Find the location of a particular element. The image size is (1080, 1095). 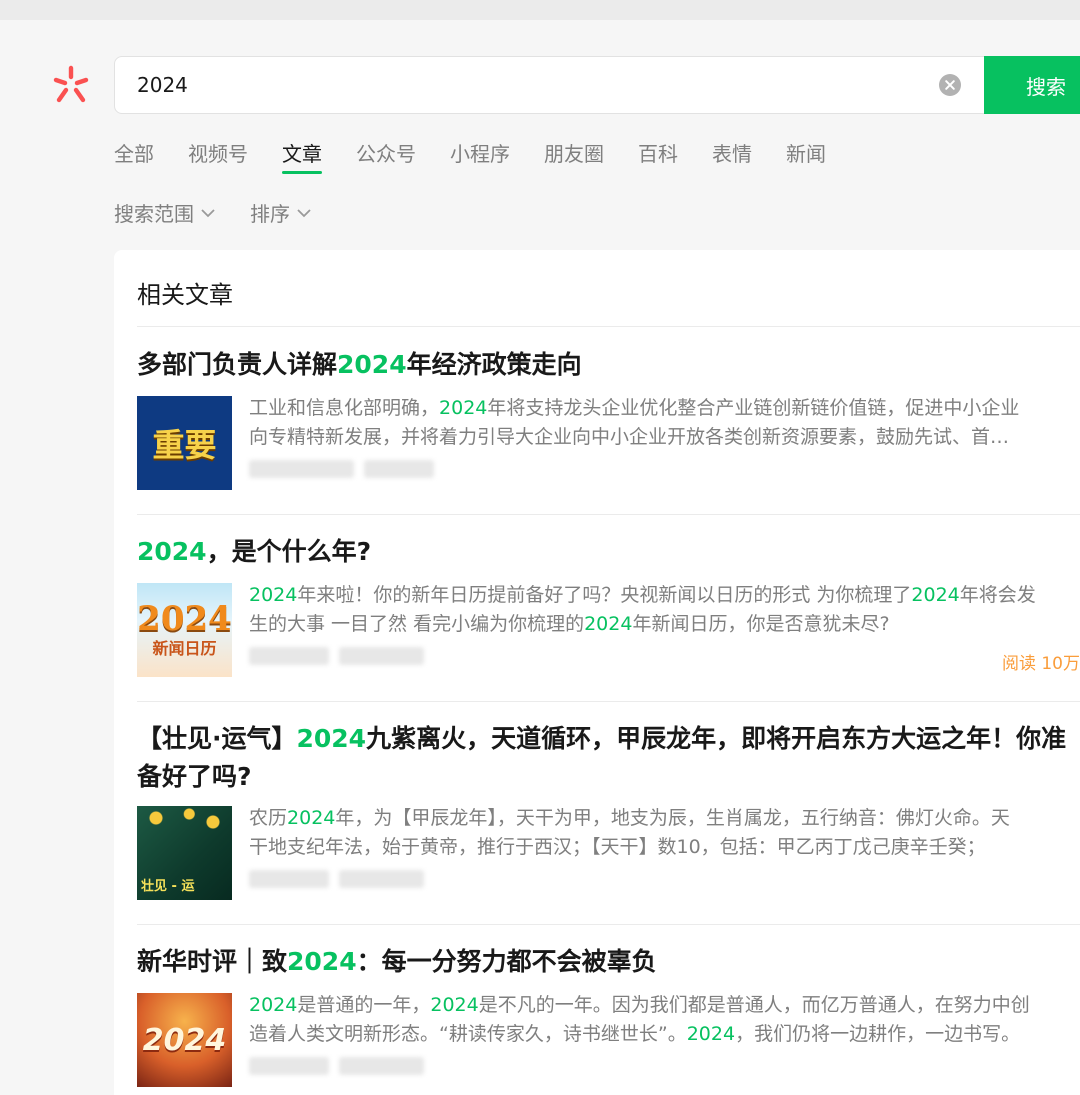

article-title: 多部门负责人详解2024年经济政策走向 is located at coordinates (608, 365).